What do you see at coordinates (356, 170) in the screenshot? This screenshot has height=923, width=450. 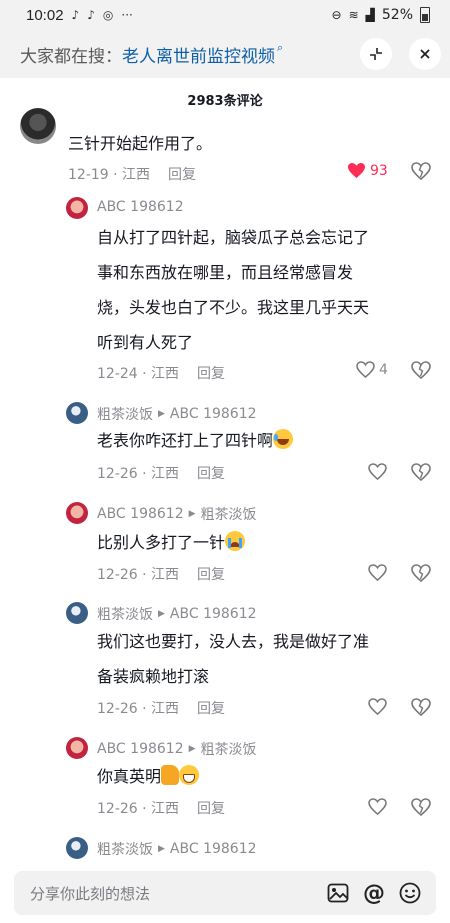 I see `heart-filled-icon` at bounding box center [356, 170].